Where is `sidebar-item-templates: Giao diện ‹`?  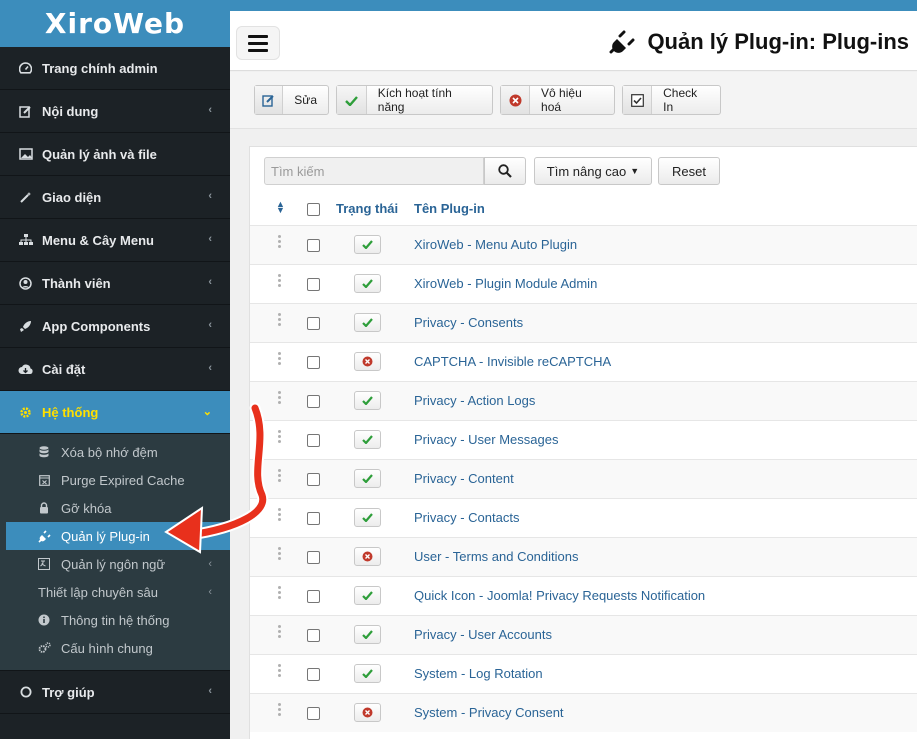
sidebar-item-templates: Giao diện ‹ is located at coordinates (115, 197).